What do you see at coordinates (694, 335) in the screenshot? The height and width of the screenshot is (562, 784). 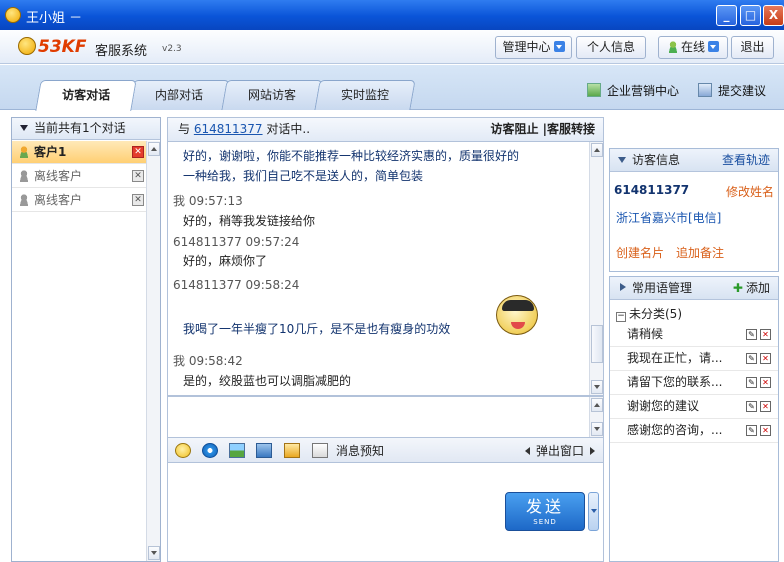 I see `phrase-item: 请稍候 ✎ ✕` at bounding box center [694, 335].